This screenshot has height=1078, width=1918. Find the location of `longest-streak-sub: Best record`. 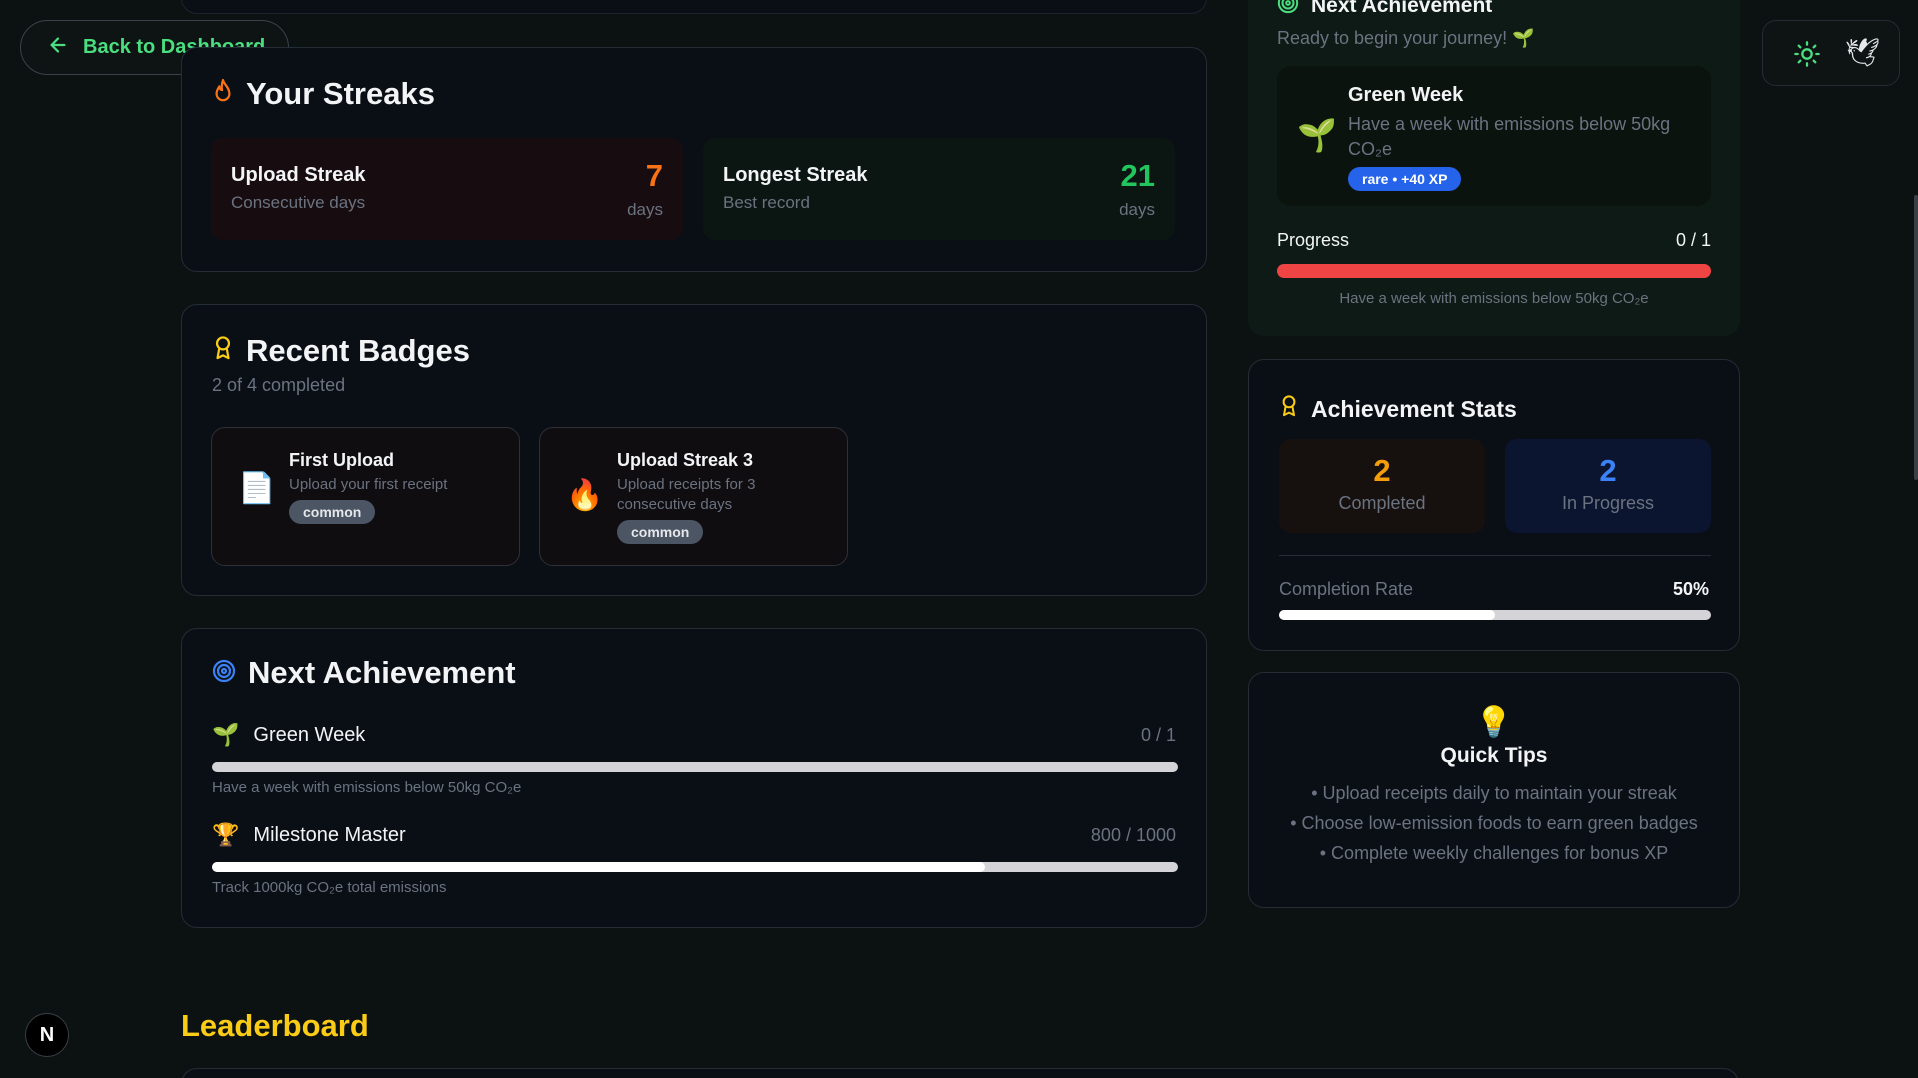

longest-streak-sub: Best record is located at coordinates (766, 202).